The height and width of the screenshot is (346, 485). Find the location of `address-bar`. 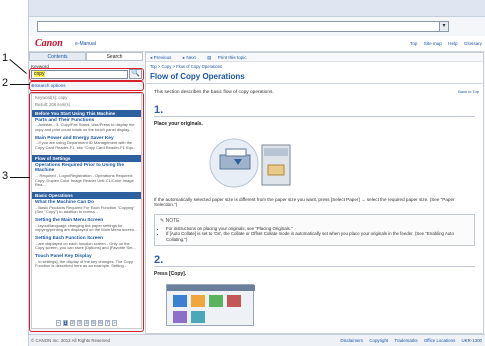

address-bar is located at coordinates (243, 26).